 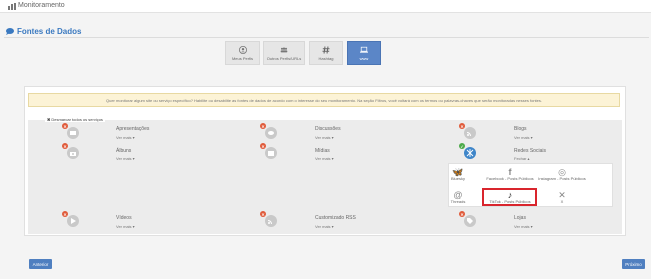 What do you see at coordinates (457, 178) in the screenshot?
I see `network-label: Bluesky` at bounding box center [457, 178].